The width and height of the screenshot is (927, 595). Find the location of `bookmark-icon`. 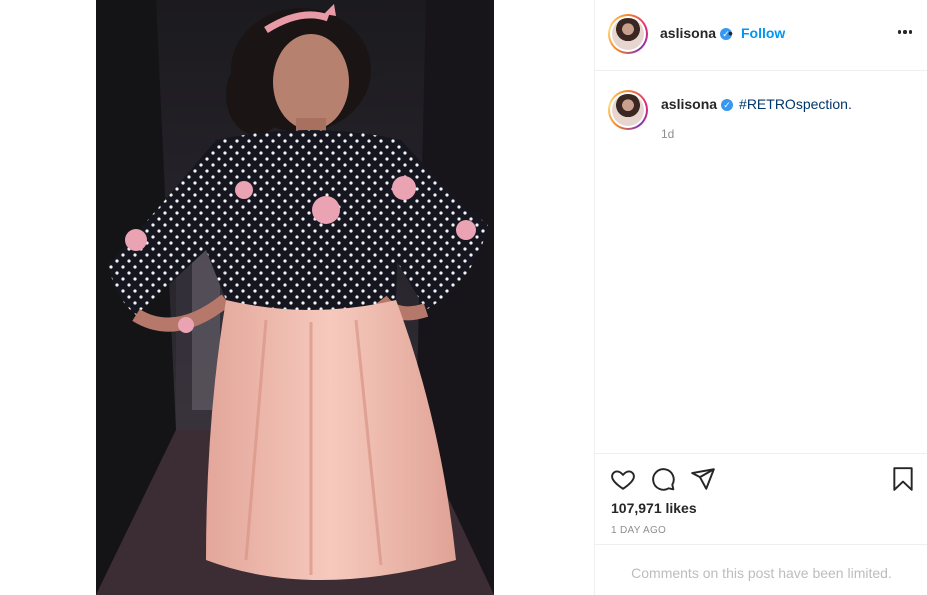

bookmark-icon is located at coordinates (903, 479).